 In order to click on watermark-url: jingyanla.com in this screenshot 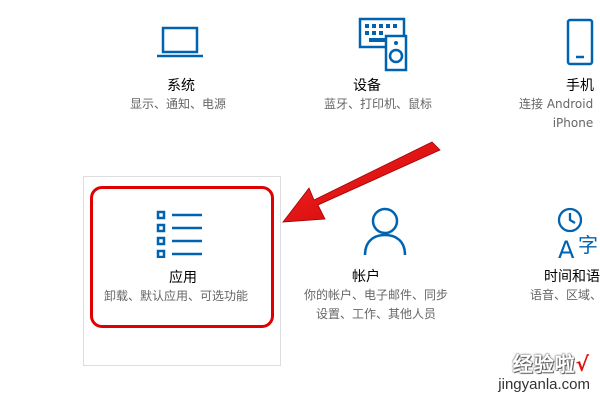, I will do `click(544, 384)`.